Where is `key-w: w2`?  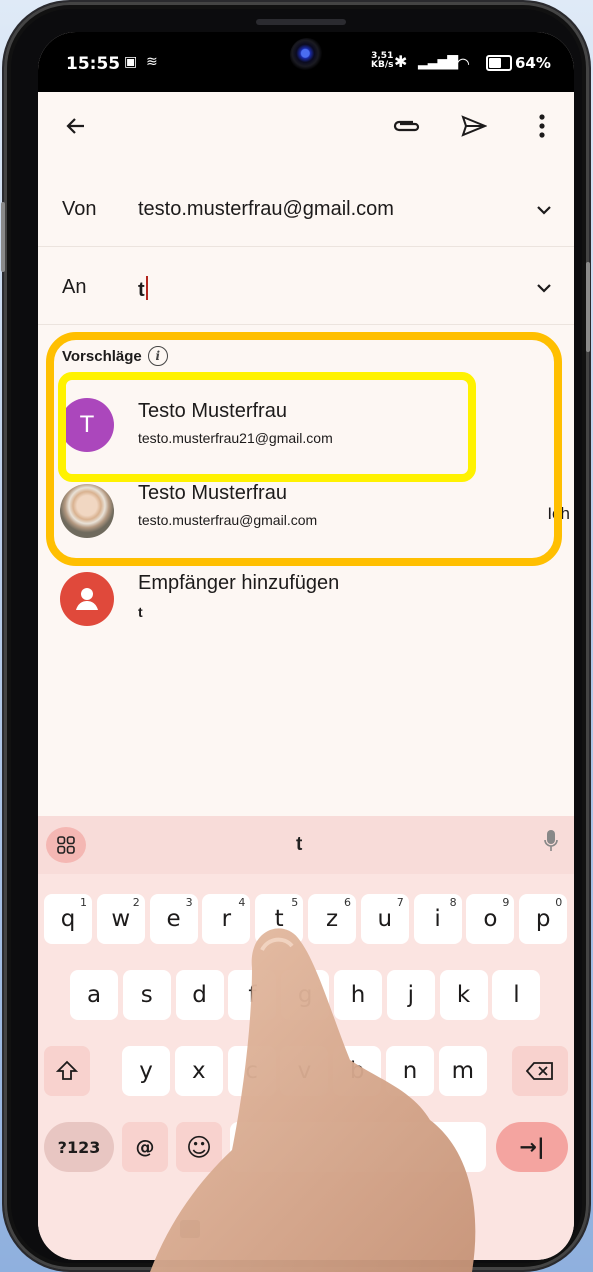
key-w: w2 is located at coordinates (120, 919).